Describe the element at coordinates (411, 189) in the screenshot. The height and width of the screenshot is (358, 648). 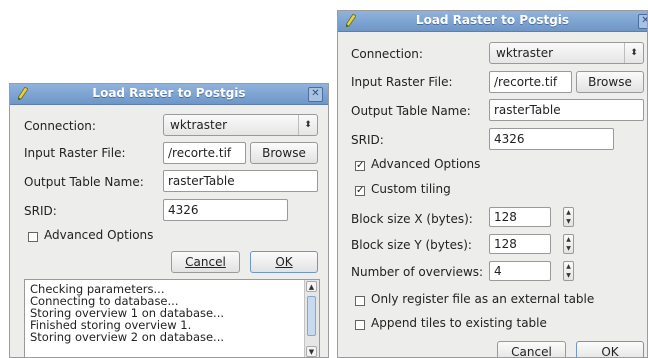
I see `custom-tiling-label: Custom tiling` at that location.